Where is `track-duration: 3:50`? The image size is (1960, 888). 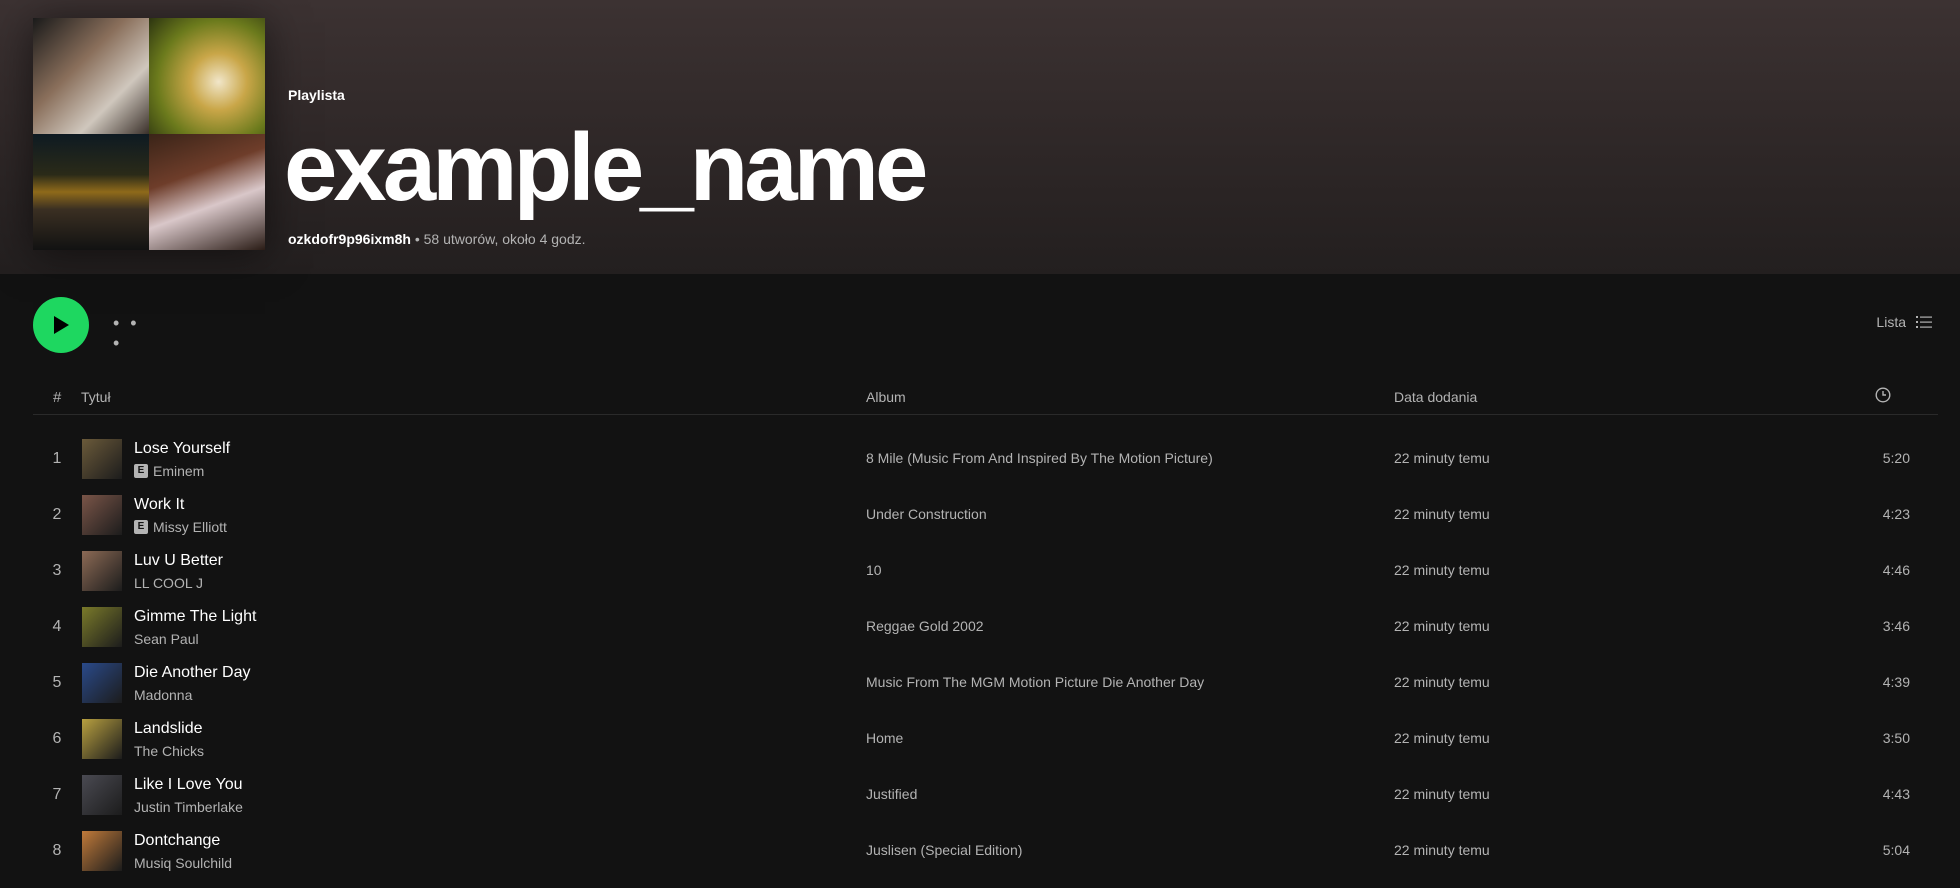
track-duration: 3:50 is located at coordinates (1896, 738).